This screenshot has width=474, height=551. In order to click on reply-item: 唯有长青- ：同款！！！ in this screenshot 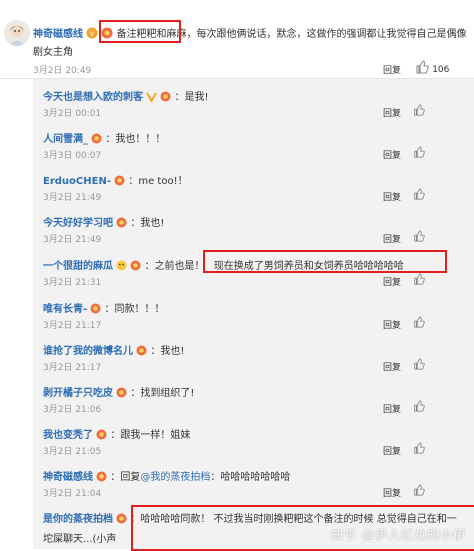, I will do `click(104, 308)`.